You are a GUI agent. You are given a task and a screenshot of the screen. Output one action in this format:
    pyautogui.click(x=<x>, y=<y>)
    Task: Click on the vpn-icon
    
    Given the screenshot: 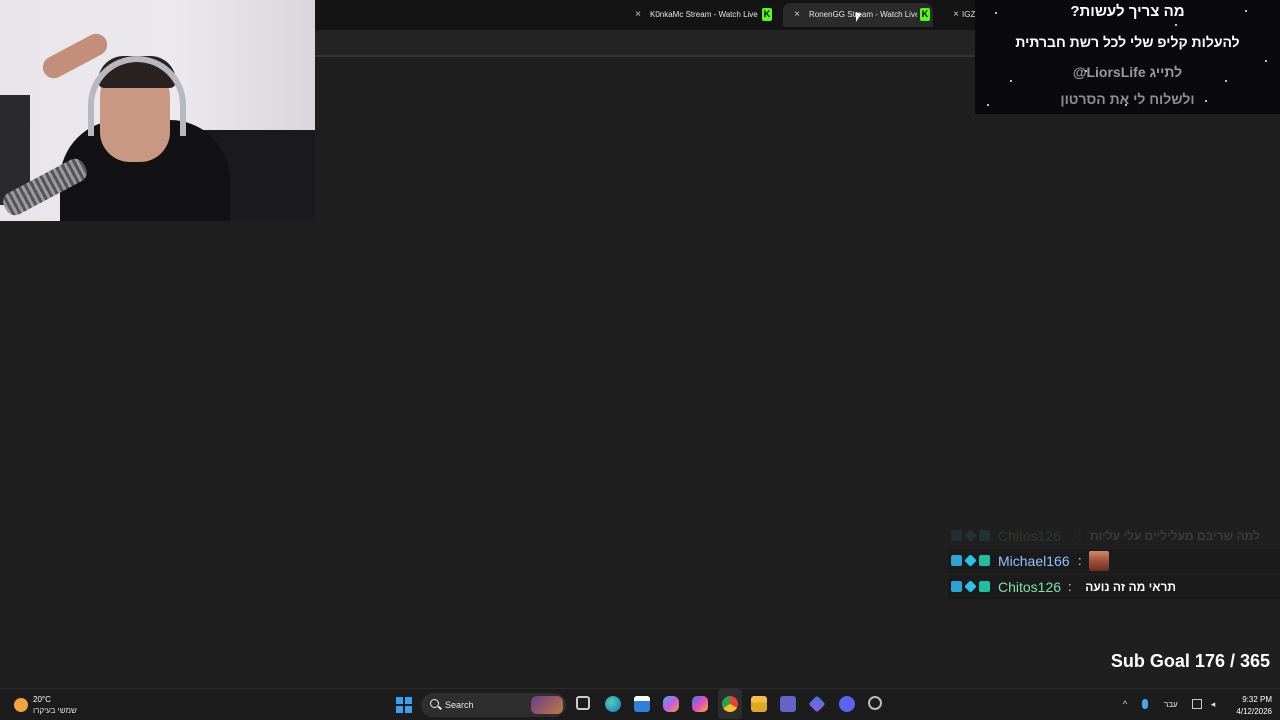 What is the action you would take?
    pyautogui.click(x=817, y=704)
    